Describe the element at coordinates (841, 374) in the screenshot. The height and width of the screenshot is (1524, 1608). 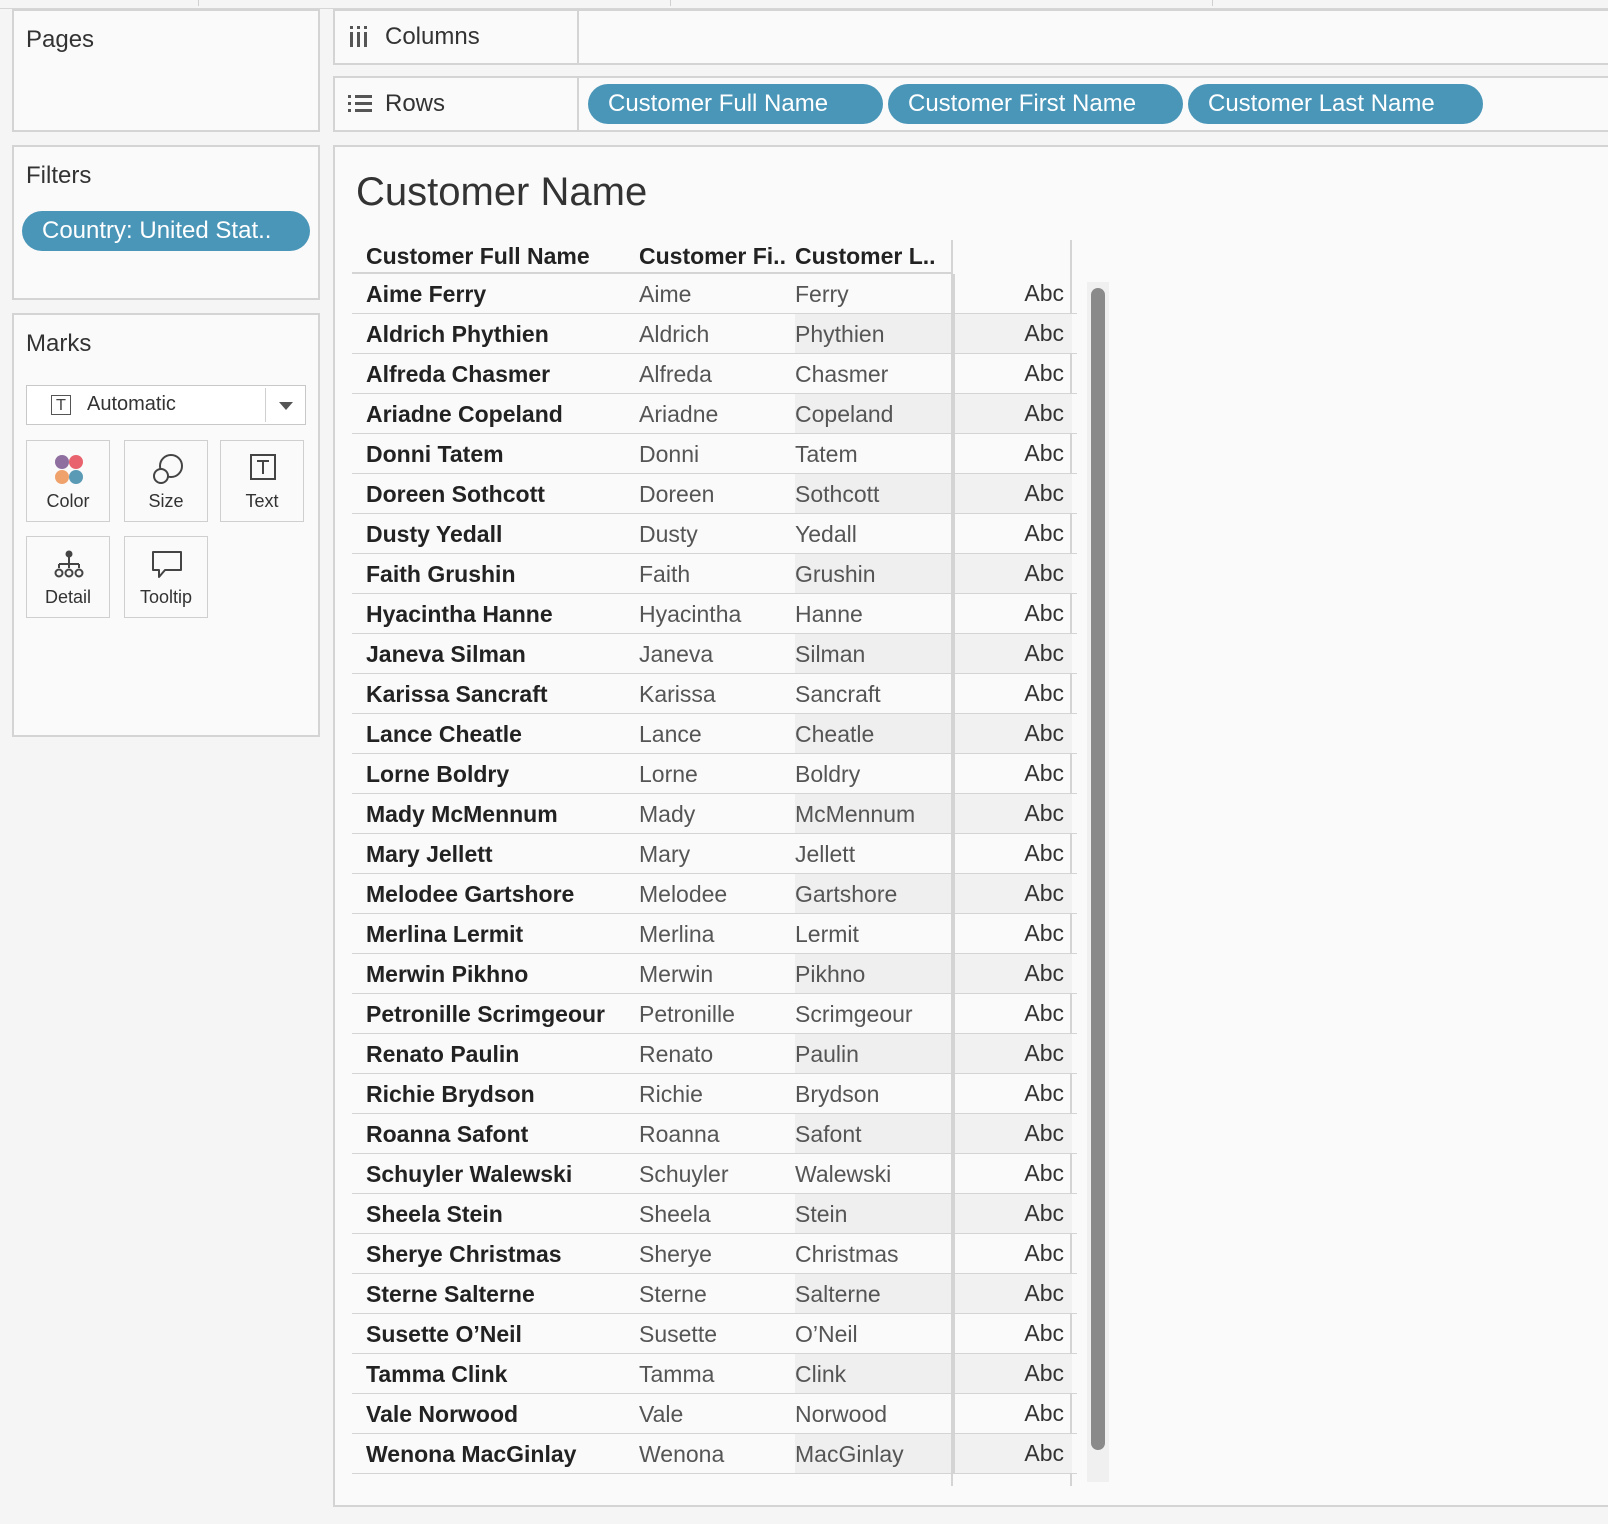
I see `cell-last-name: Chasmer` at that location.